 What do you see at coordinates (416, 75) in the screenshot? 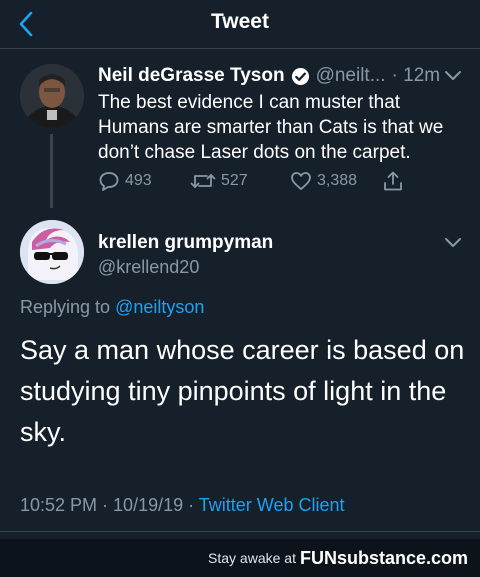
I see `tweet-time: · 12m` at bounding box center [416, 75].